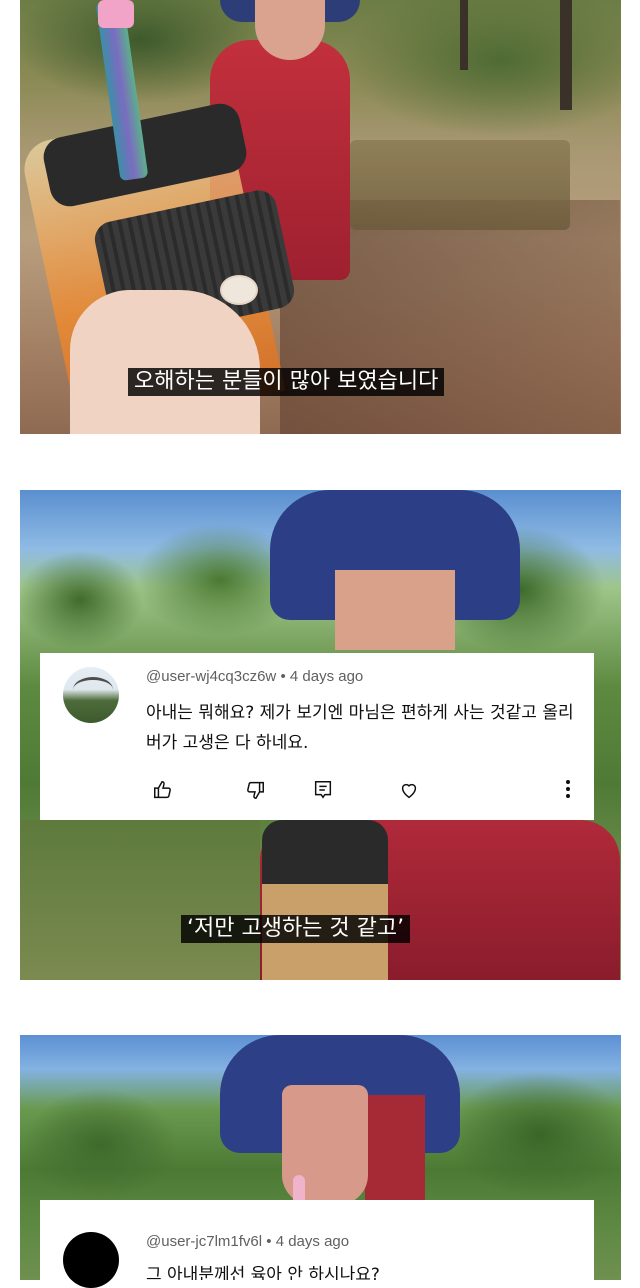 This screenshot has height=1288, width=640. What do you see at coordinates (204, 1241) in the screenshot?
I see `comment-username: @user-jc7lm1fv6l` at bounding box center [204, 1241].